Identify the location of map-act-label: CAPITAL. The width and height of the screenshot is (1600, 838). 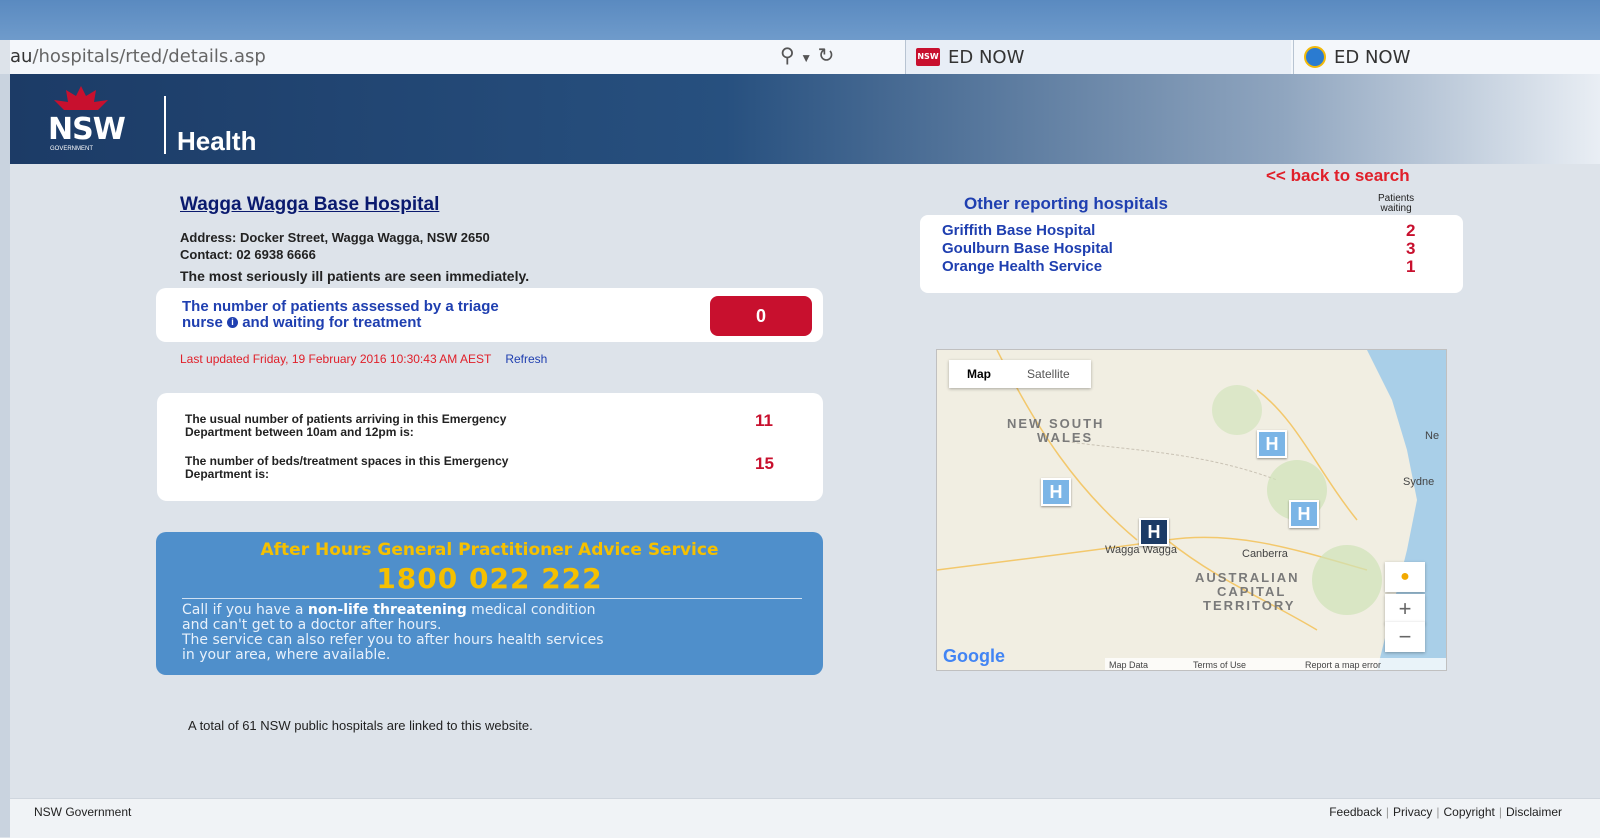
(1252, 591).